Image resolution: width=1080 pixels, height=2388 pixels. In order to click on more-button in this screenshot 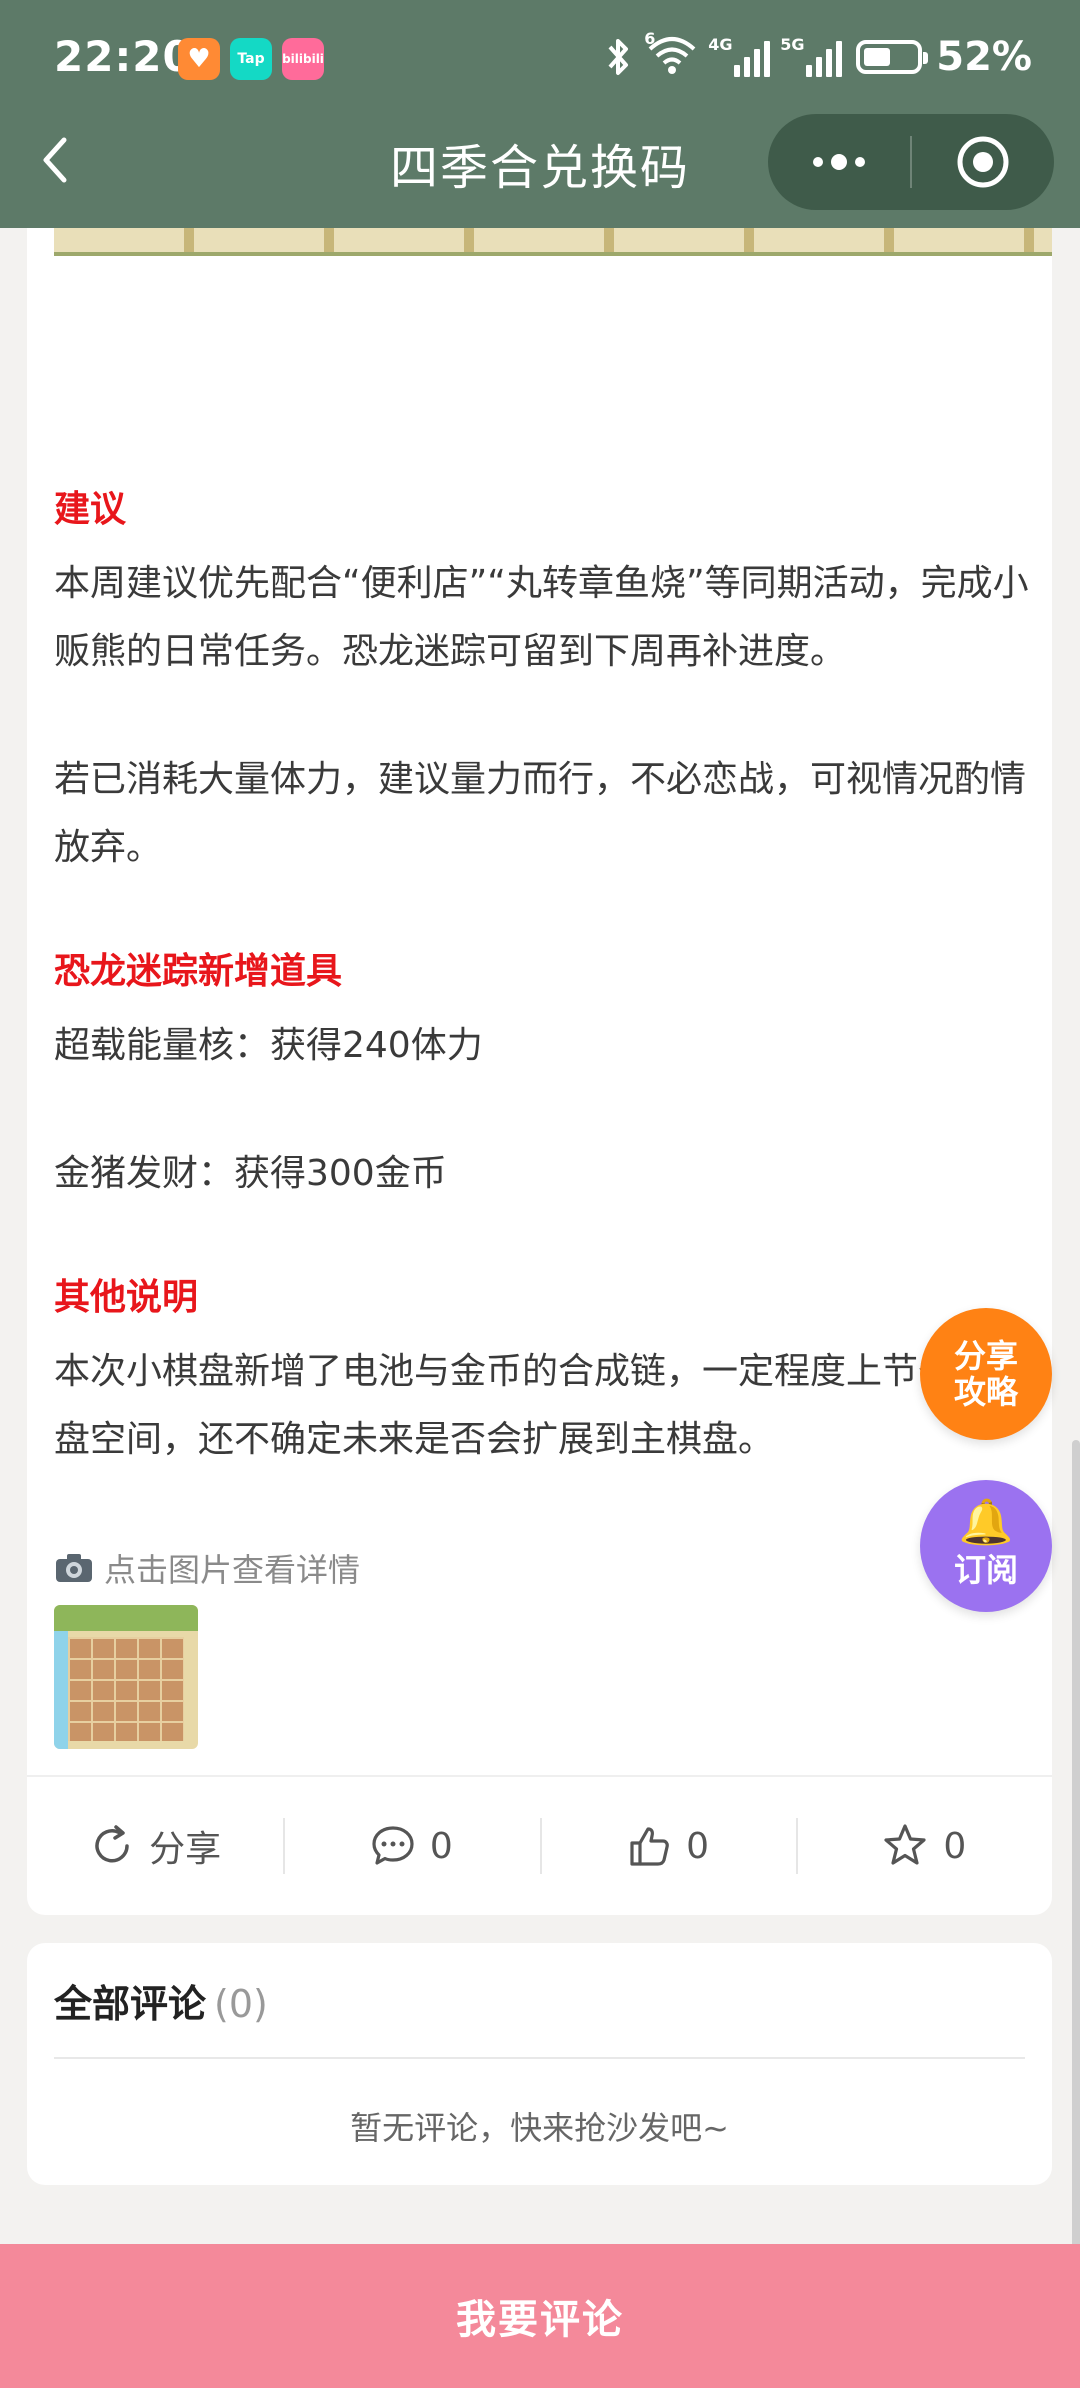, I will do `click(839, 162)`.